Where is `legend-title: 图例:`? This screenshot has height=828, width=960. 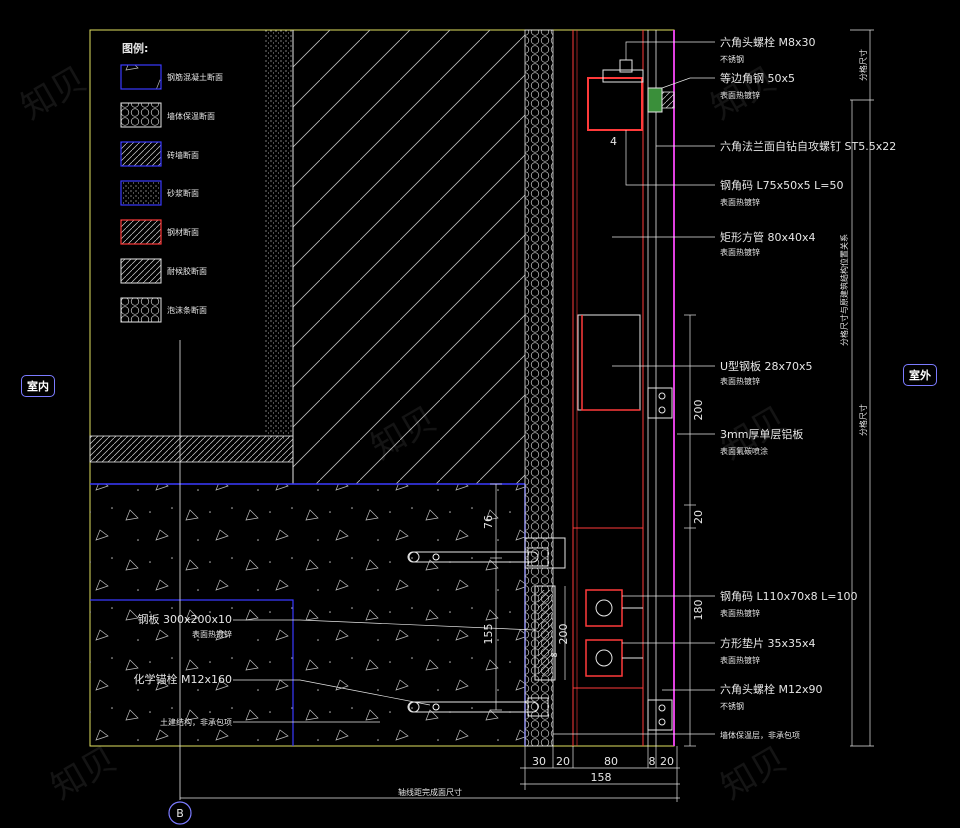
legend-title: 图例: is located at coordinates (135, 48).